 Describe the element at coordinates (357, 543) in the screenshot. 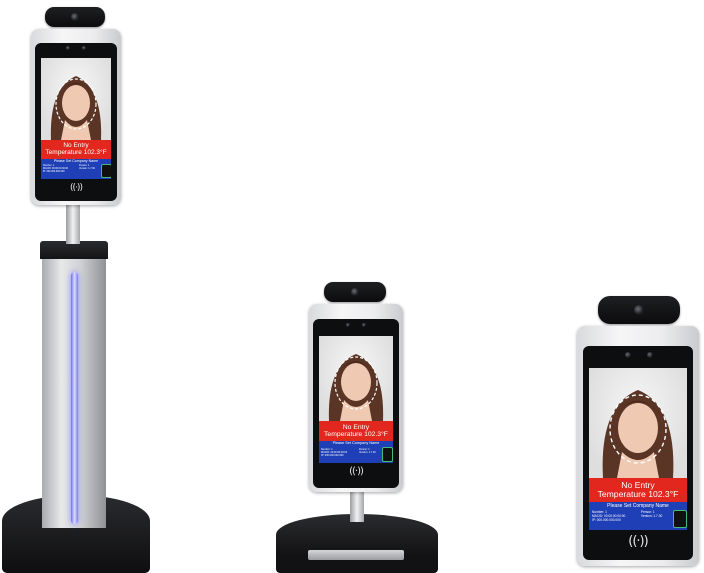

I see `desk-stand-base` at that location.